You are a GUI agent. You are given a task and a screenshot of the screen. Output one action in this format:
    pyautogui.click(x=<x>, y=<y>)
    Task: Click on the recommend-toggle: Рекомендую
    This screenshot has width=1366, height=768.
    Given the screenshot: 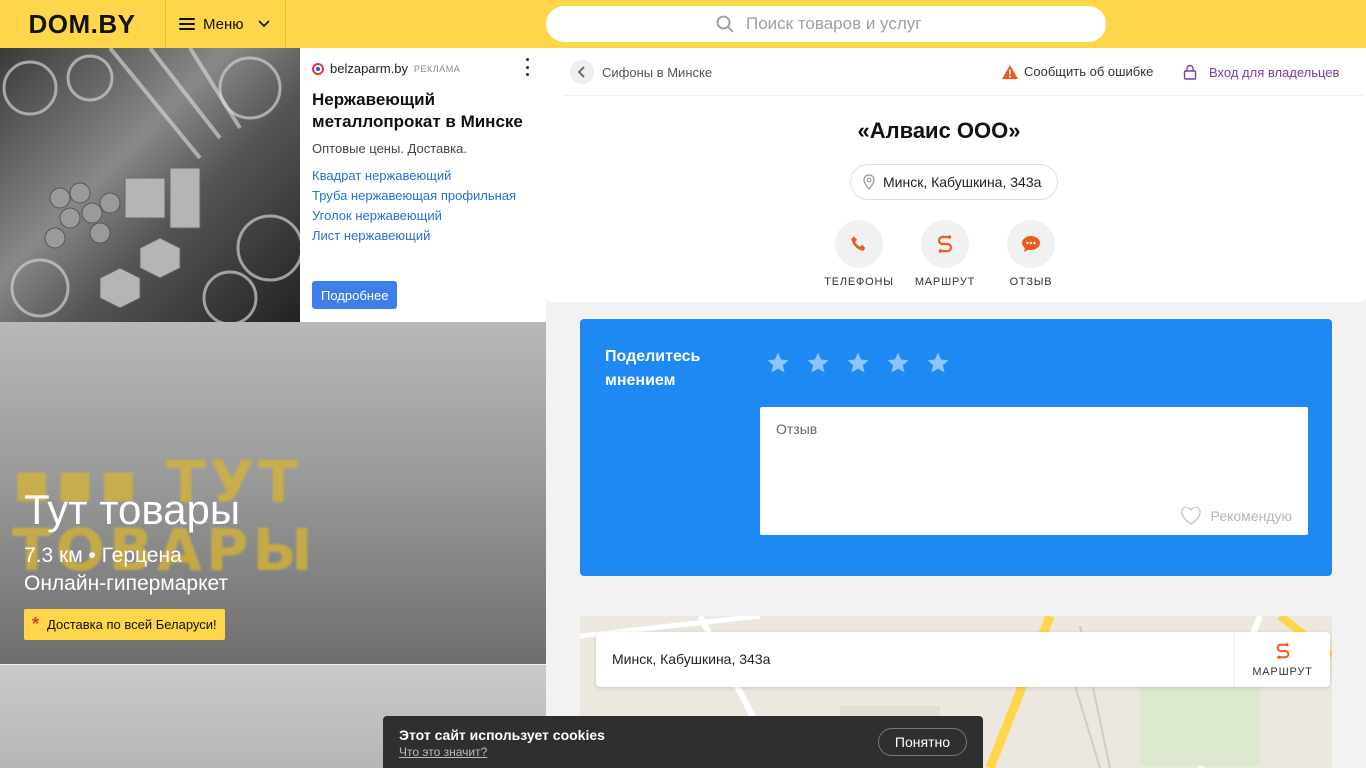 What is the action you would take?
    pyautogui.click(x=1236, y=516)
    